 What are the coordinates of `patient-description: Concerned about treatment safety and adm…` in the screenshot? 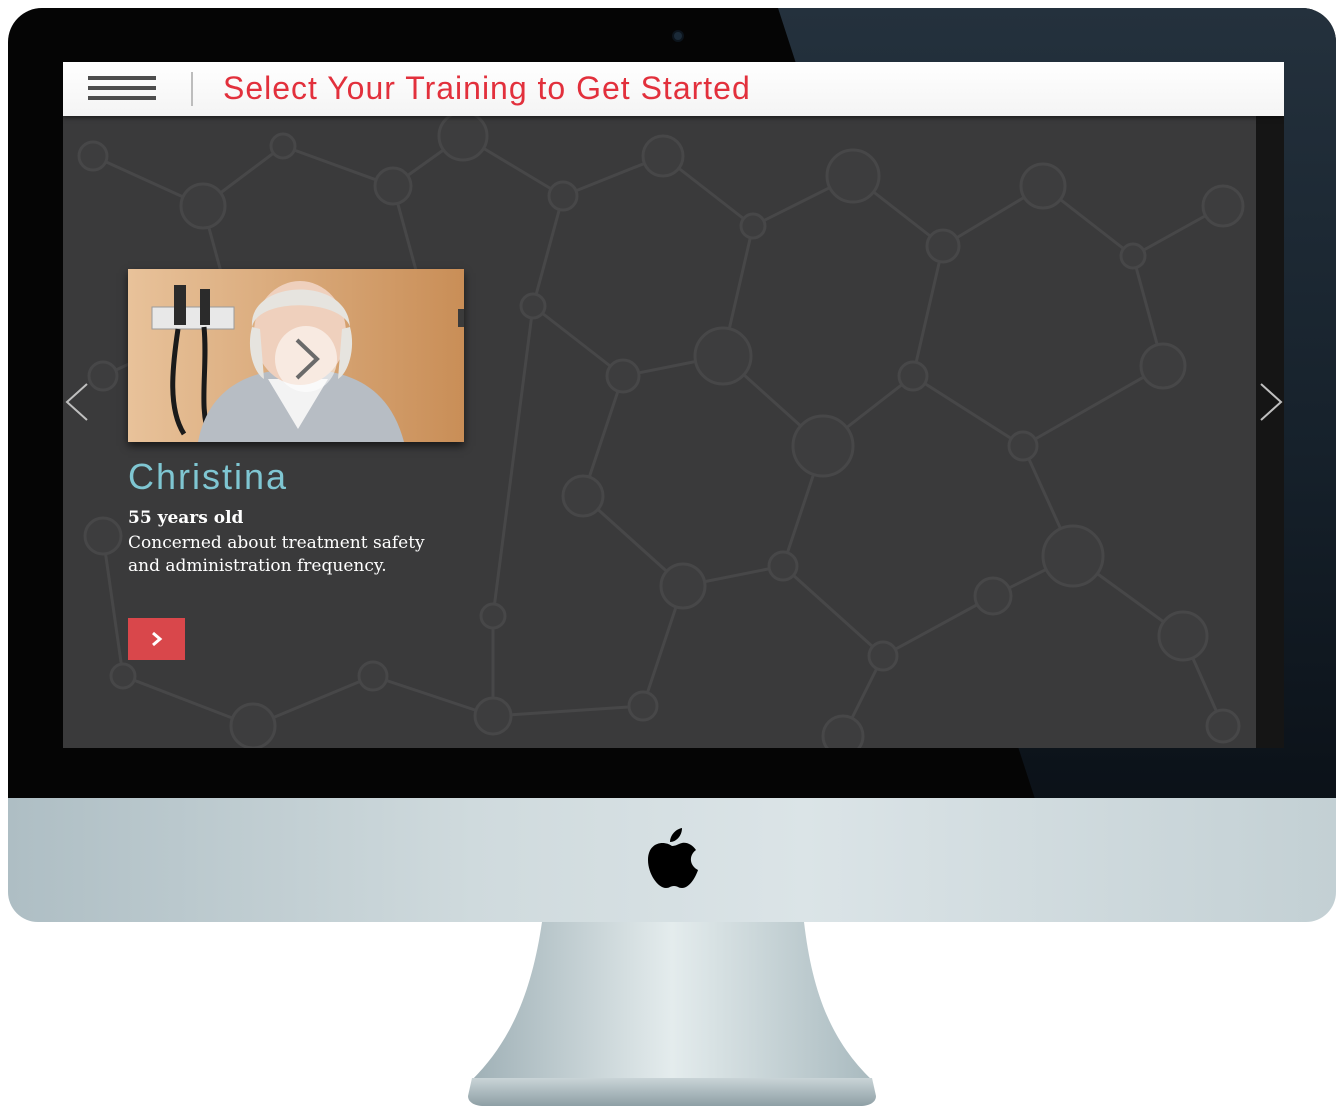 It's located at (276, 554).